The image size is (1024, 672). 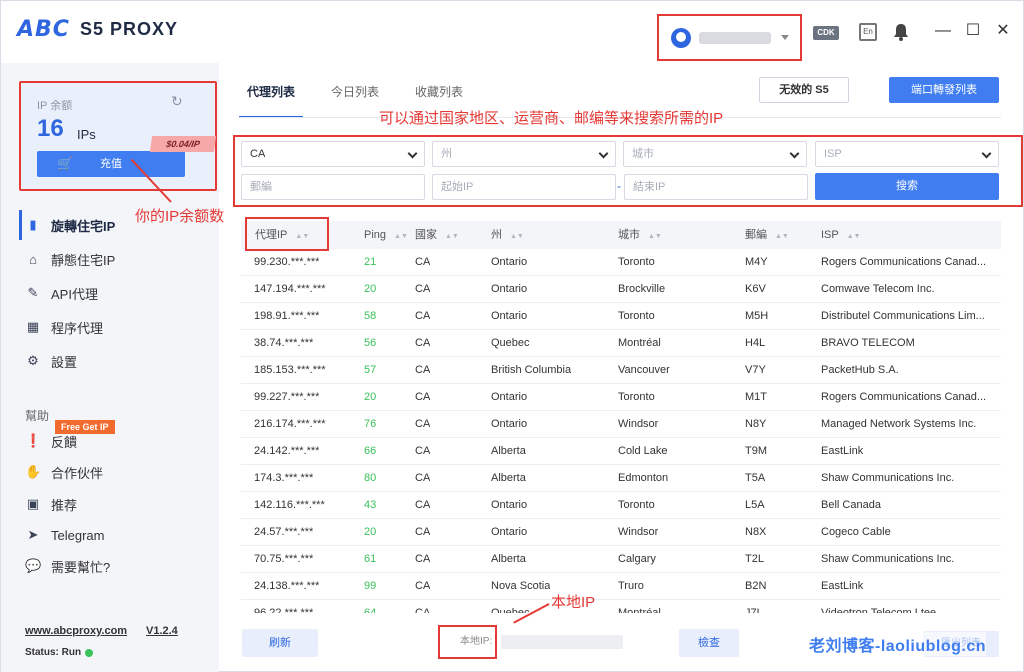 I want to click on state-select: 州, so click(x=524, y=154).